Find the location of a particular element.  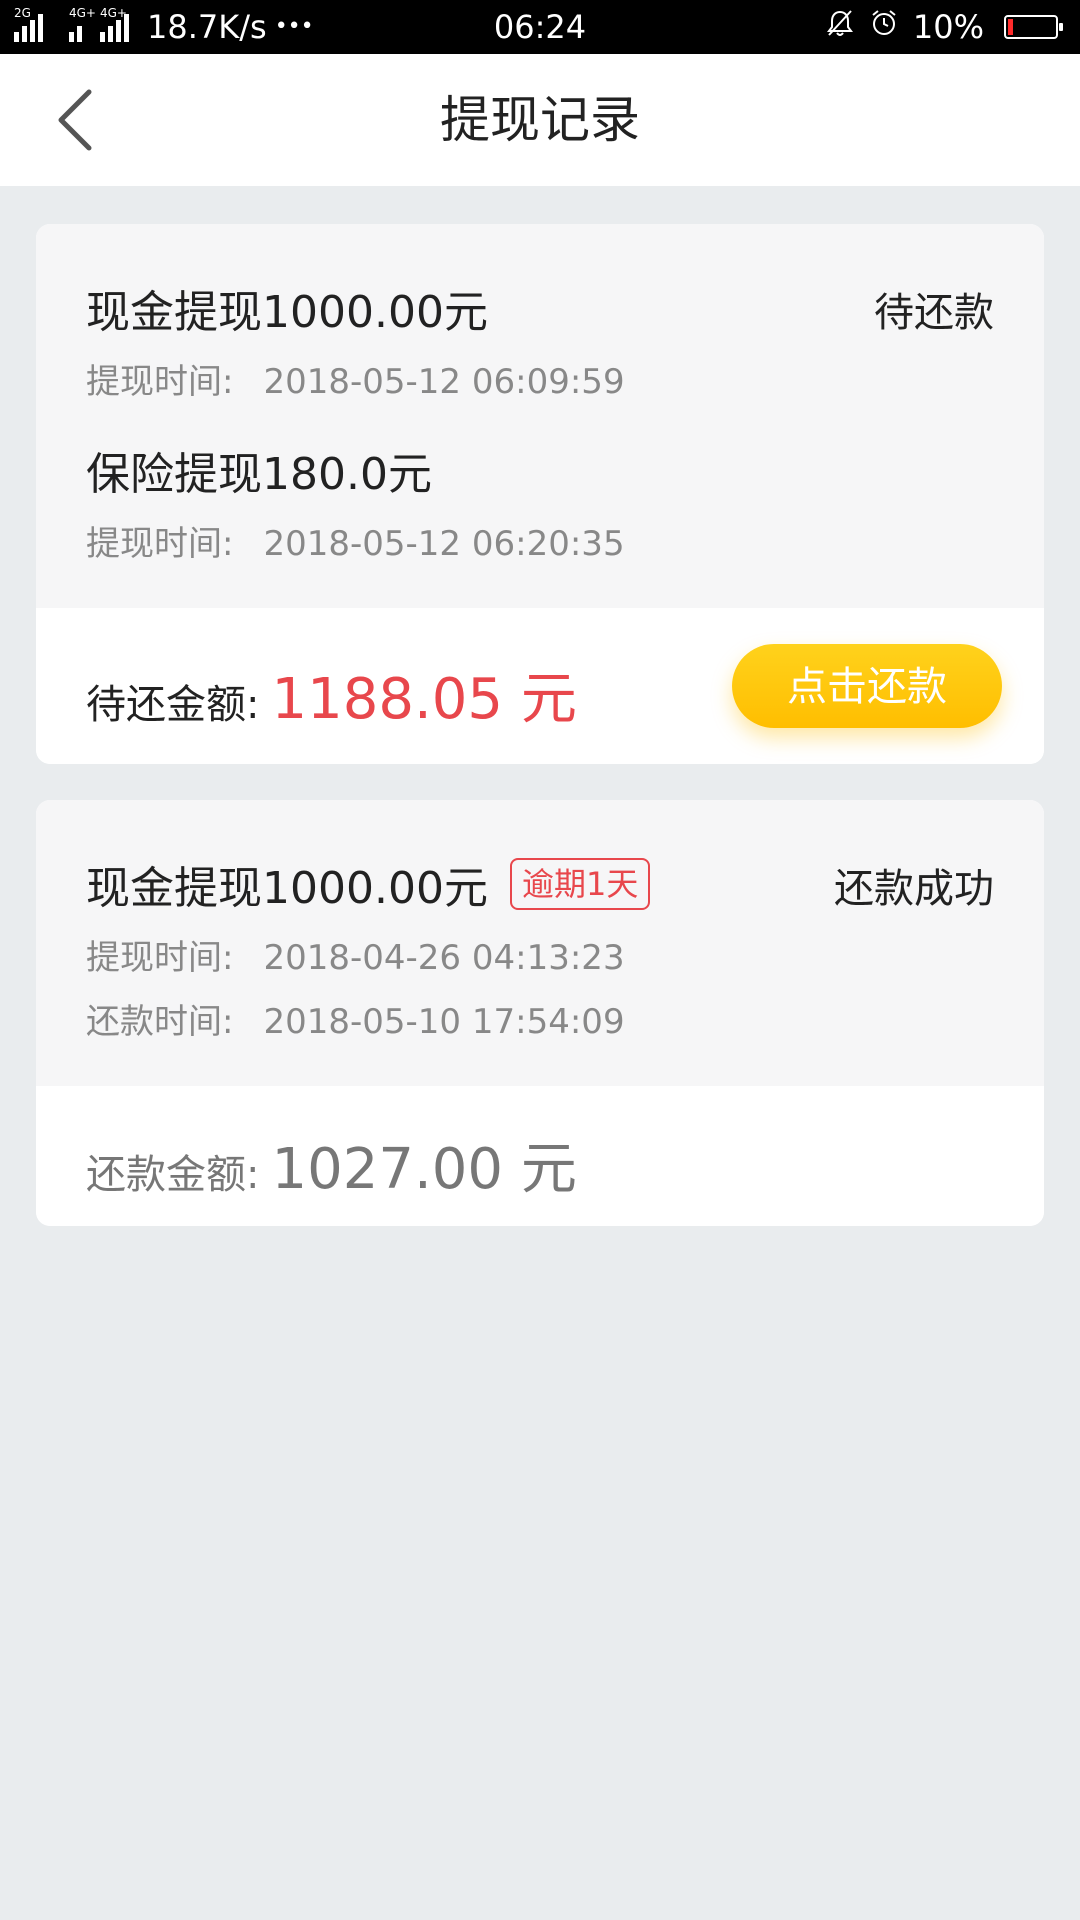

record-amount-section: 还款金额: 1027.00 元 is located at coordinates (540, 1156).